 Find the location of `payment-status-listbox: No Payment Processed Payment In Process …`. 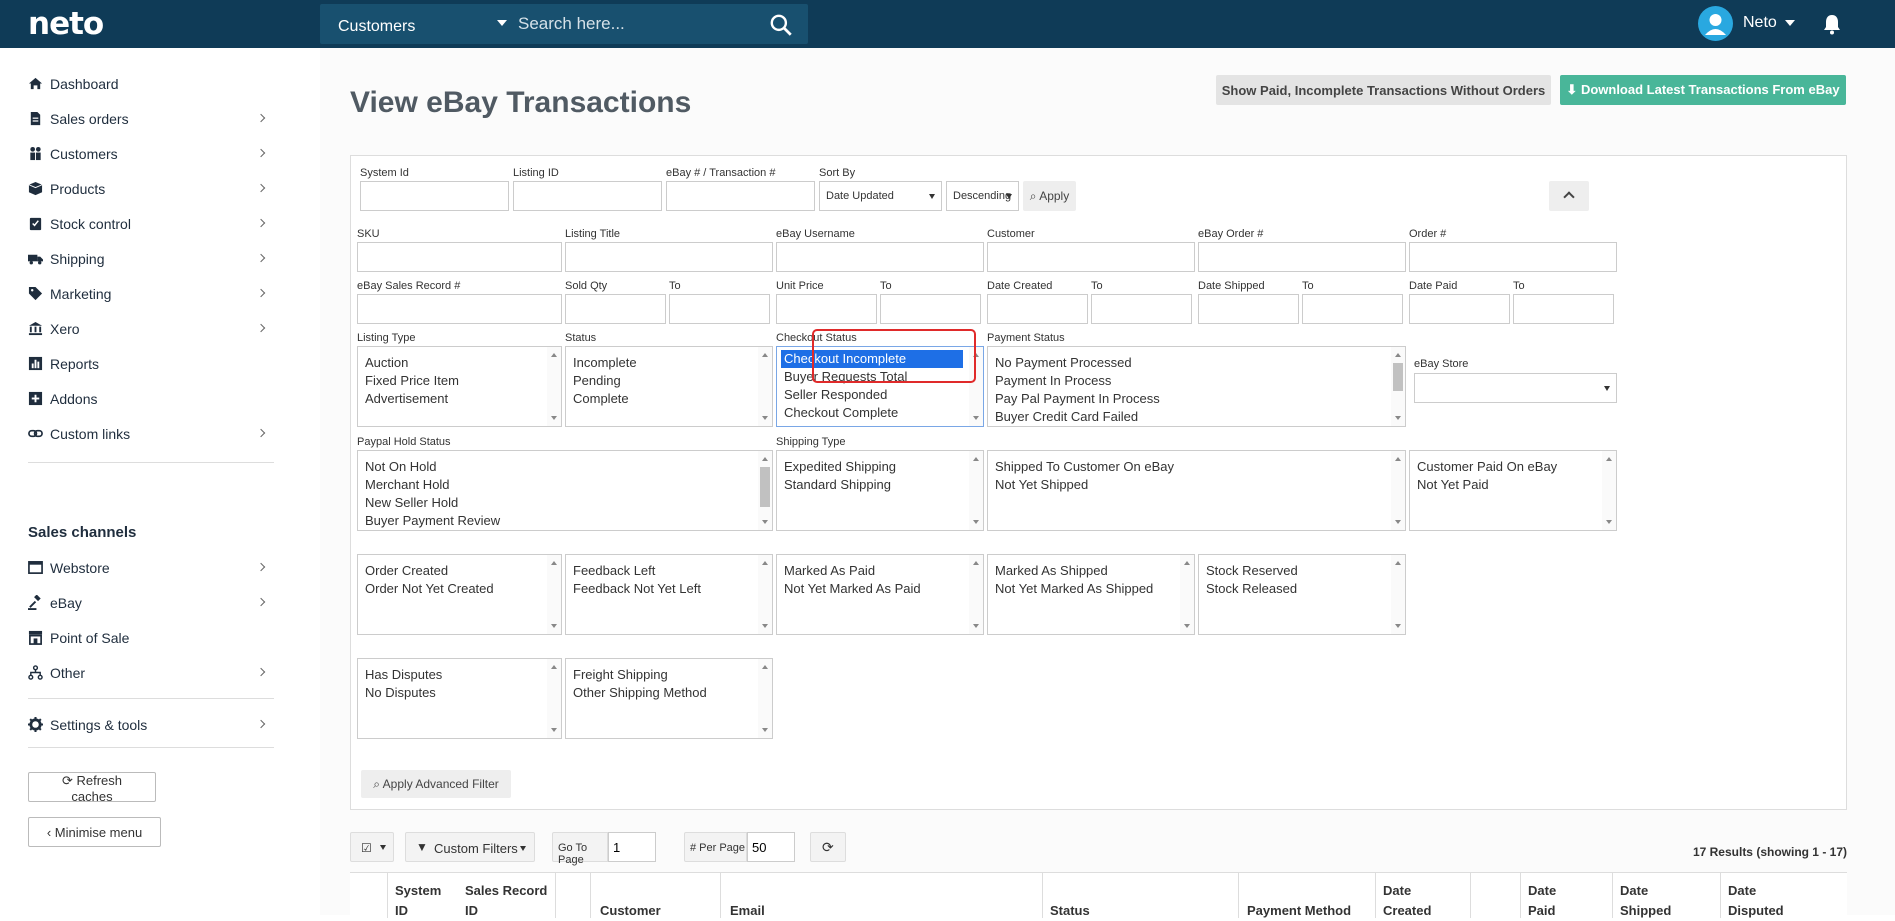

payment-status-listbox: No Payment Processed Payment In Process … is located at coordinates (1196, 386).